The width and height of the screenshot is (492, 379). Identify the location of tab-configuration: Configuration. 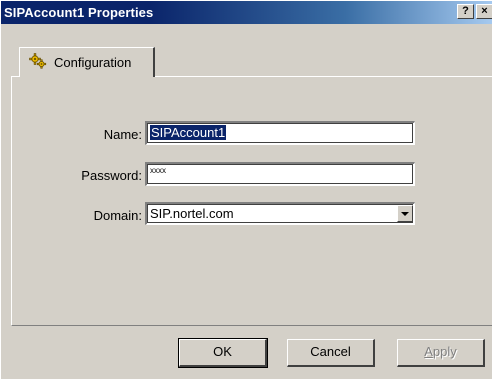
(87, 62).